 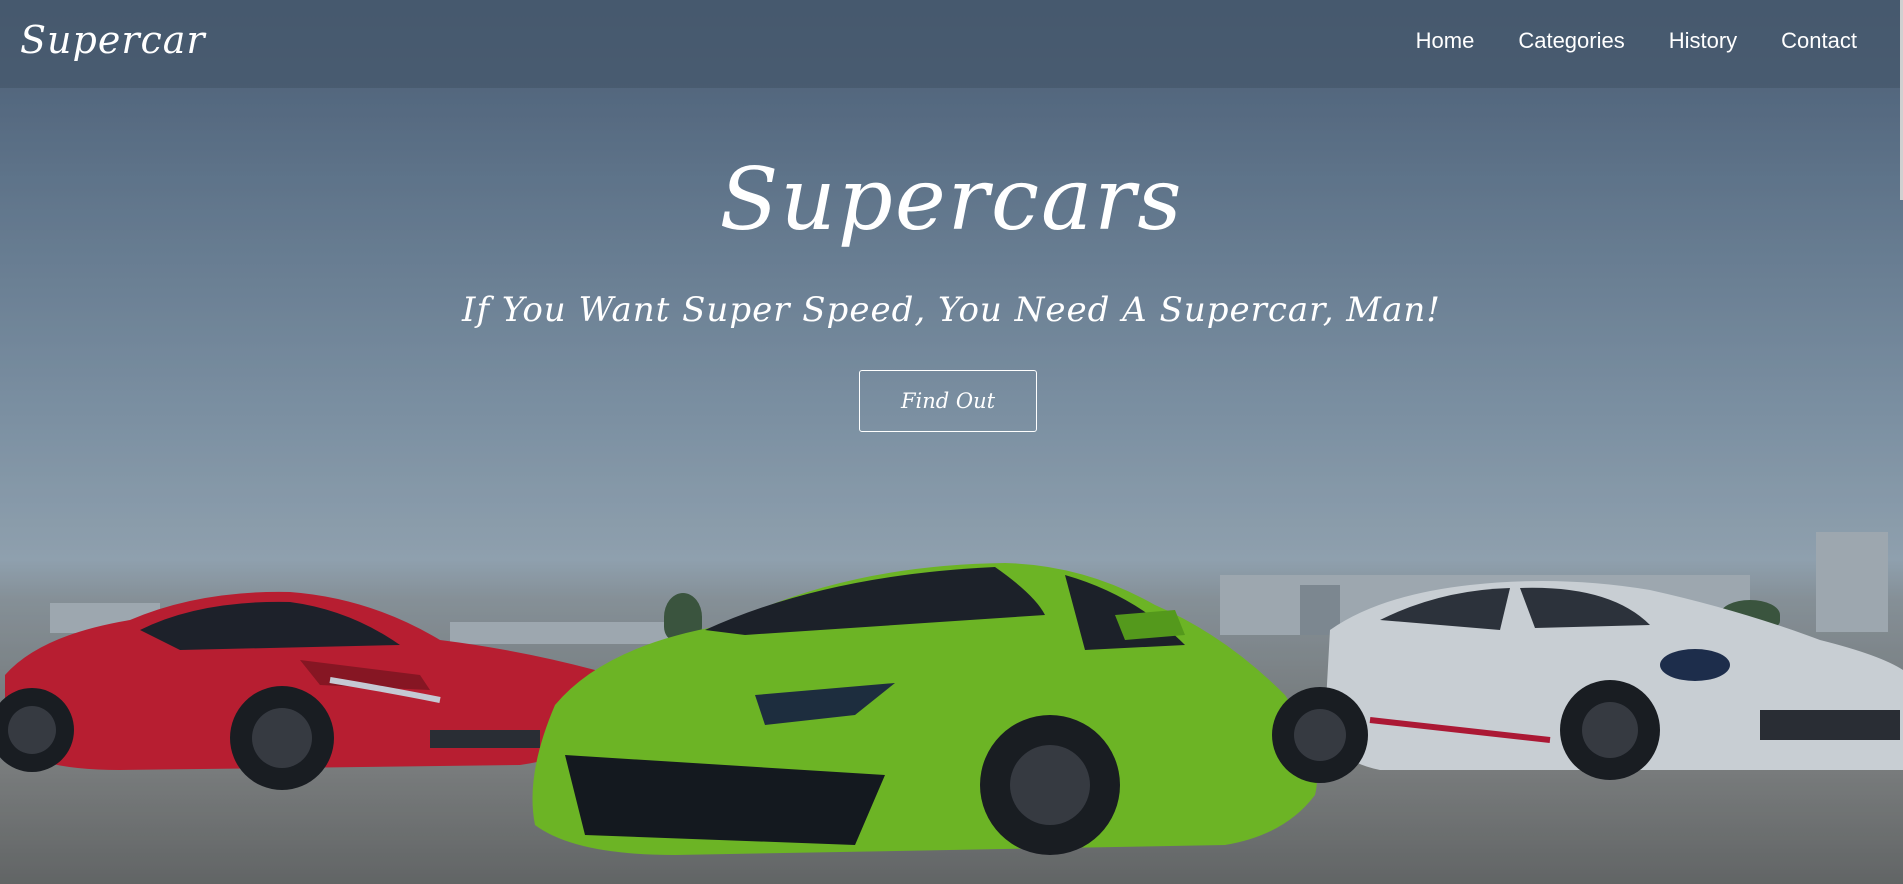 What do you see at coordinates (1819, 41) in the screenshot?
I see `nav-contact: Contact` at bounding box center [1819, 41].